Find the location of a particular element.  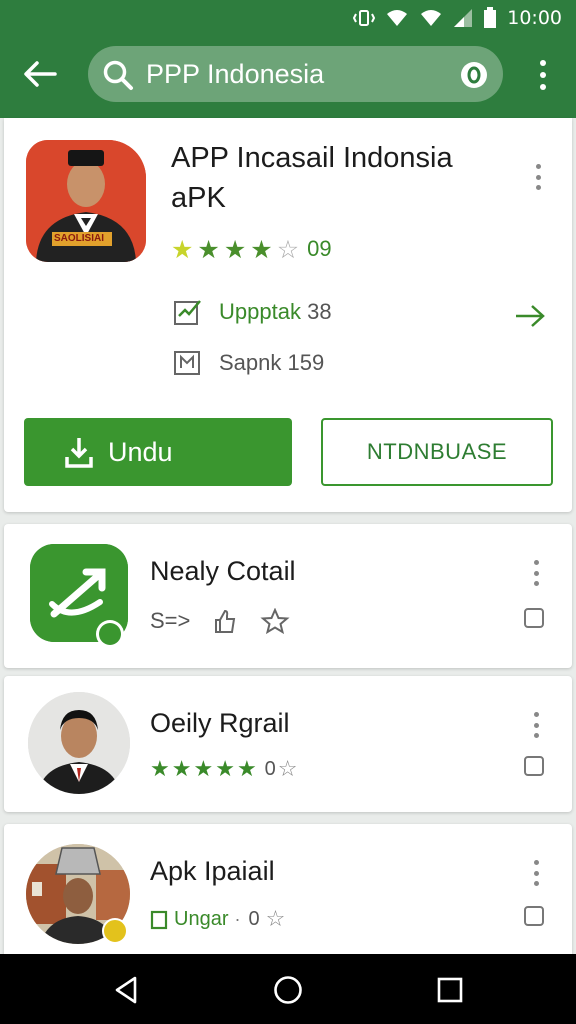

result-card: Apk Ipaiail Ungar · 0 ☆ is located at coordinates (288, 894).